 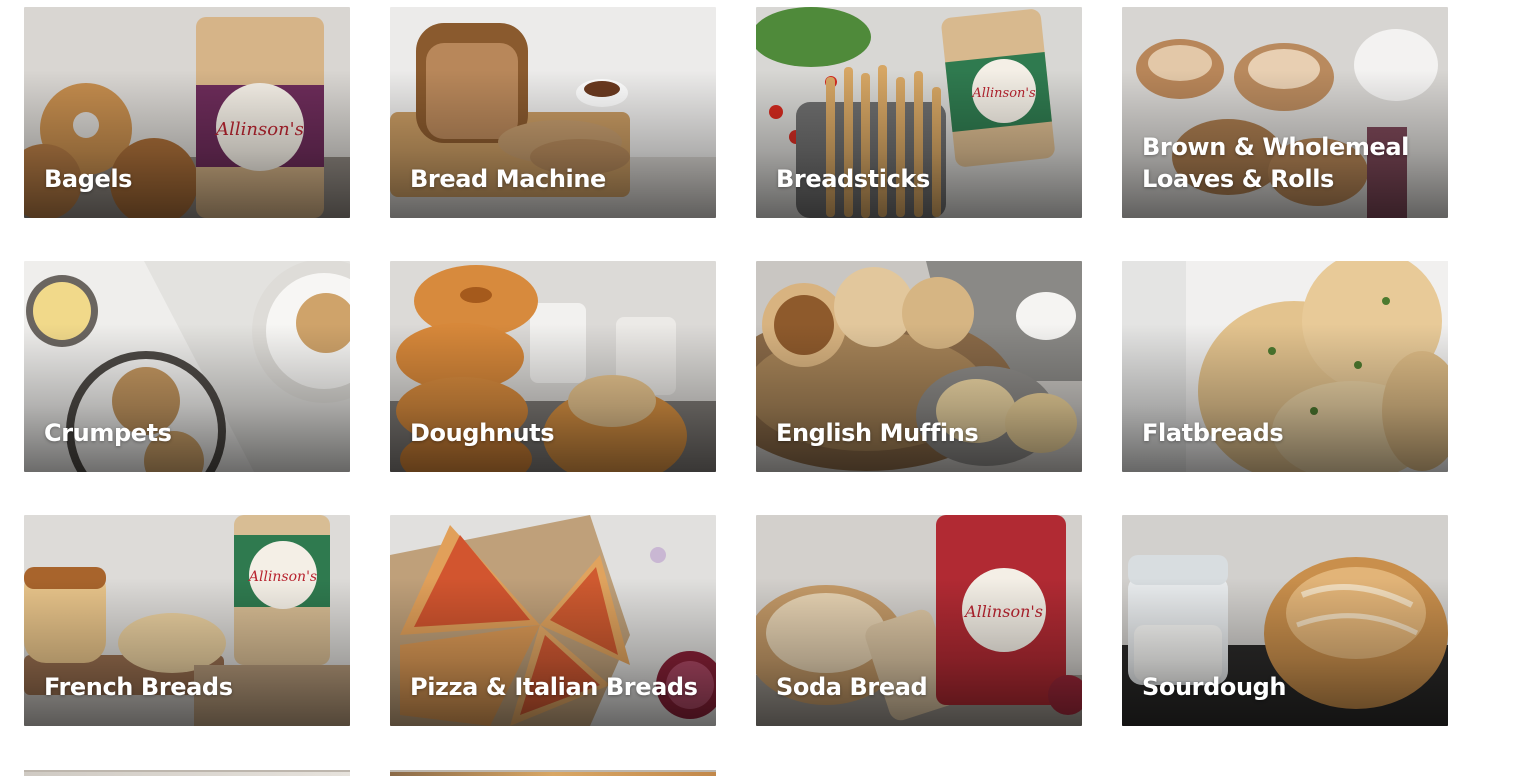 What do you see at coordinates (108, 433) in the screenshot?
I see `category-label: Crumpets` at bounding box center [108, 433].